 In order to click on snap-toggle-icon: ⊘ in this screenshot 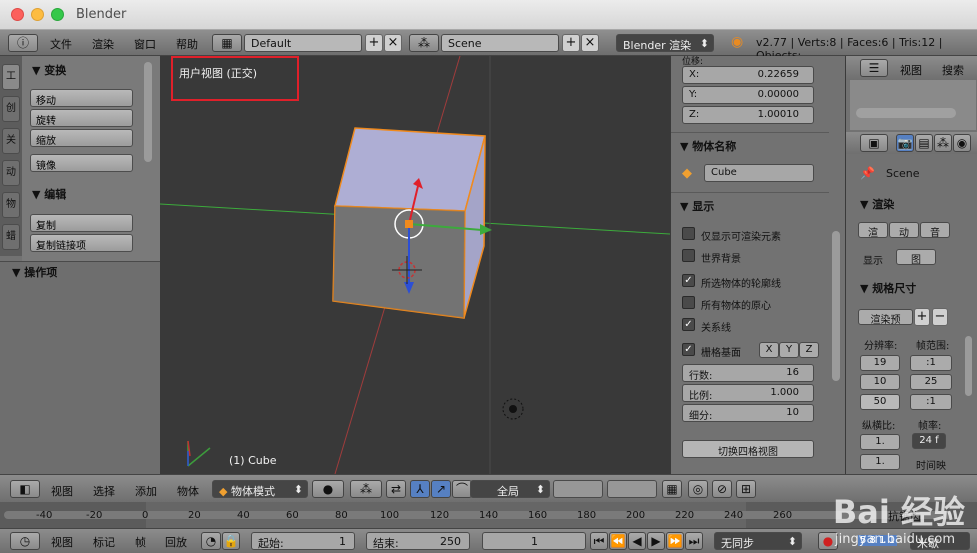, I will do `click(722, 489)`.